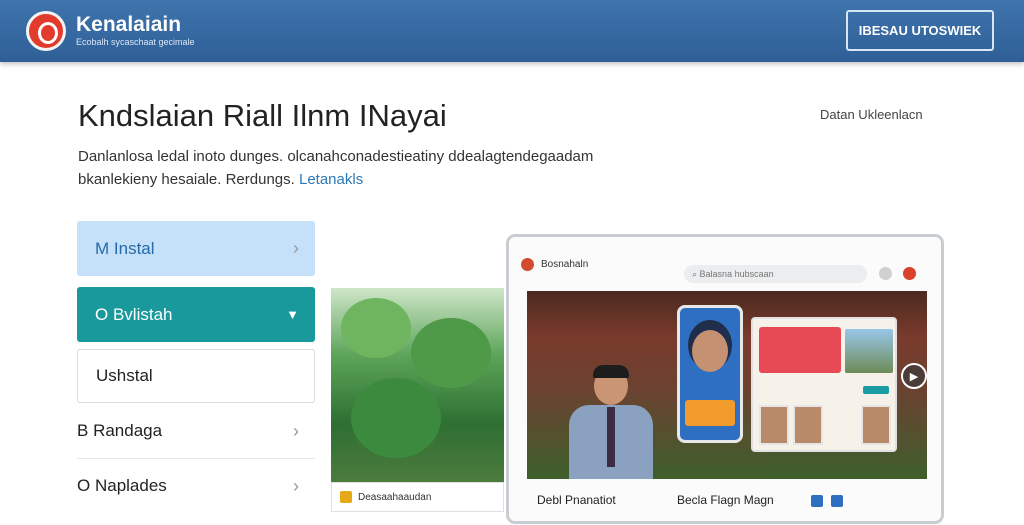 The image size is (1024, 525). What do you see at coordinates (128, 430) in the screenshot?
I see `menu-item-label: Randaga` at bounding box center [128, 430].